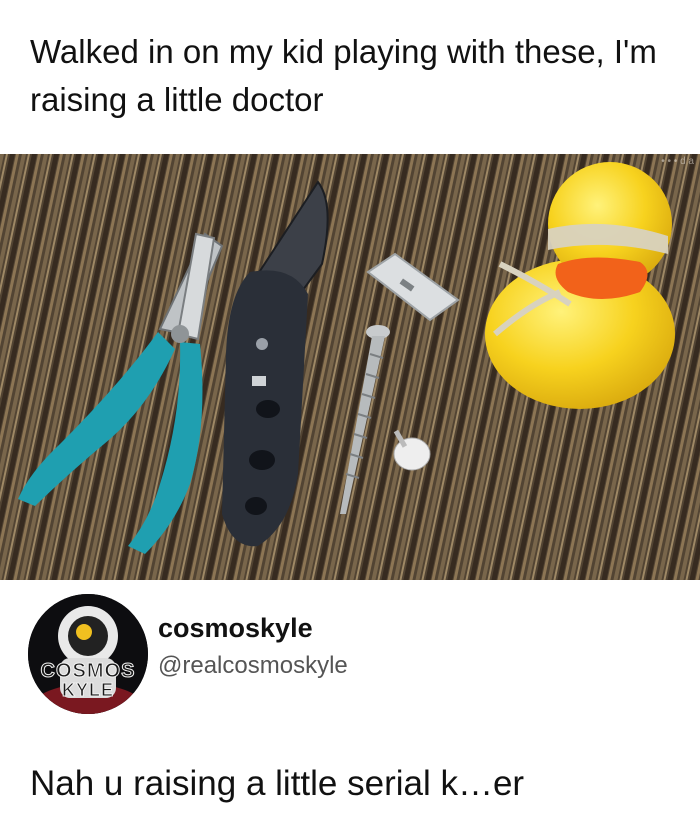 The height and width of the screenshot is (836, 700). I want to click on photo-watermark: • • • d a, so click(677, 161).